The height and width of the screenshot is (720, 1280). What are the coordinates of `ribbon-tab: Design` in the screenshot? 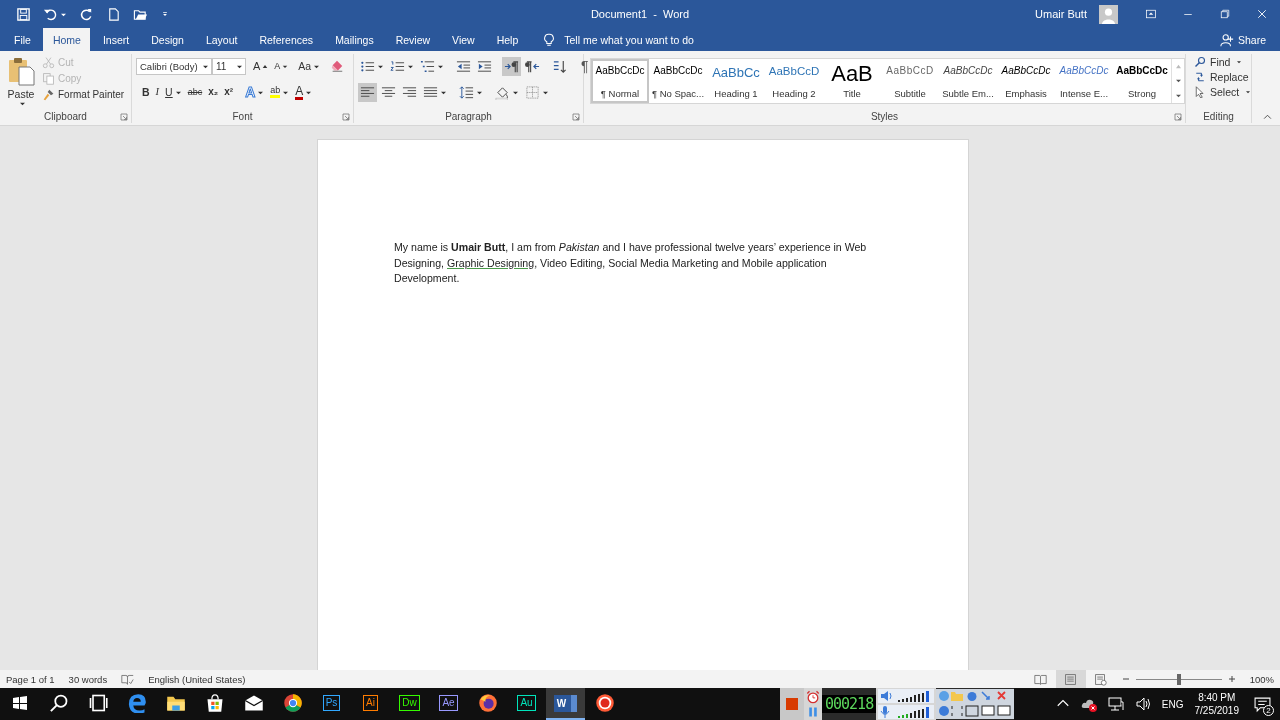 It's located at (167, 39).